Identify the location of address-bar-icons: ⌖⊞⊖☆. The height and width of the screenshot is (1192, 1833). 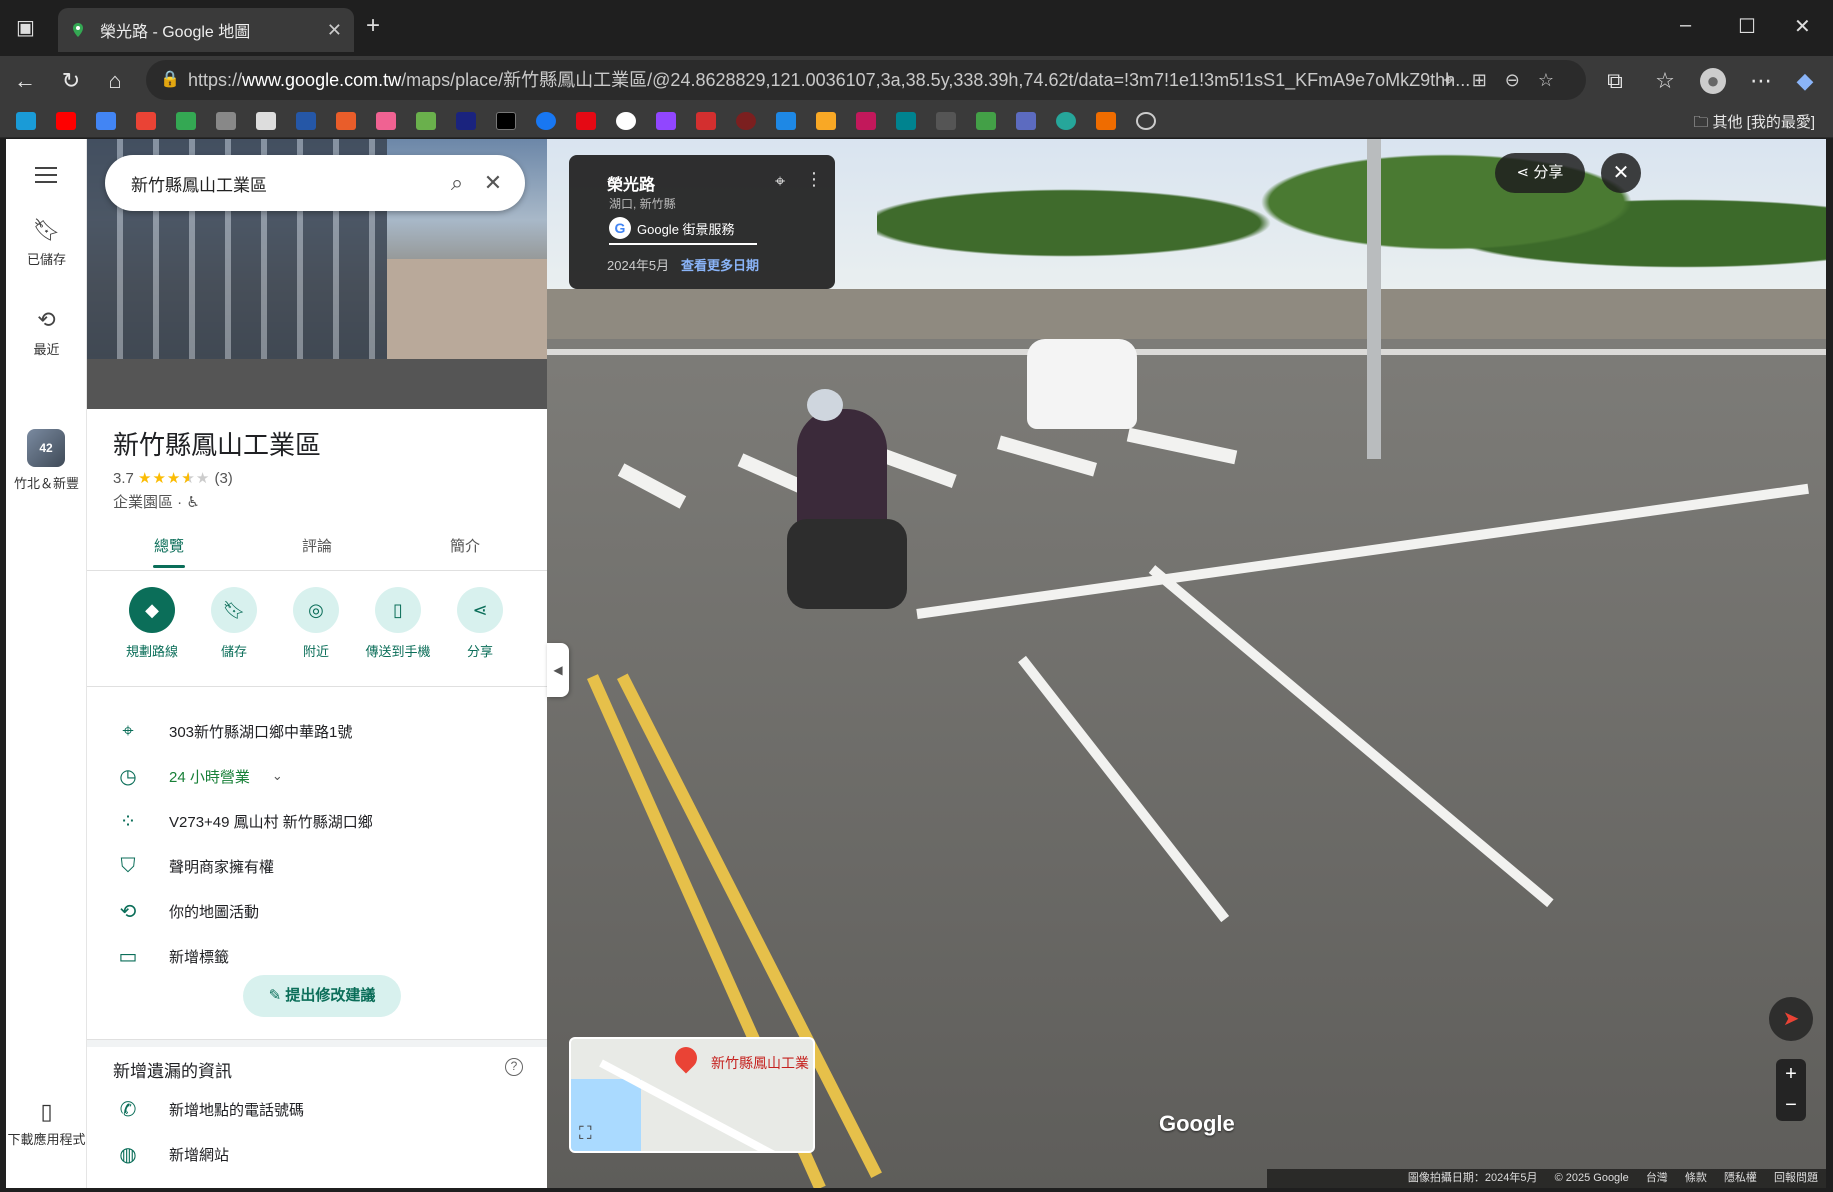
(1508, 80).